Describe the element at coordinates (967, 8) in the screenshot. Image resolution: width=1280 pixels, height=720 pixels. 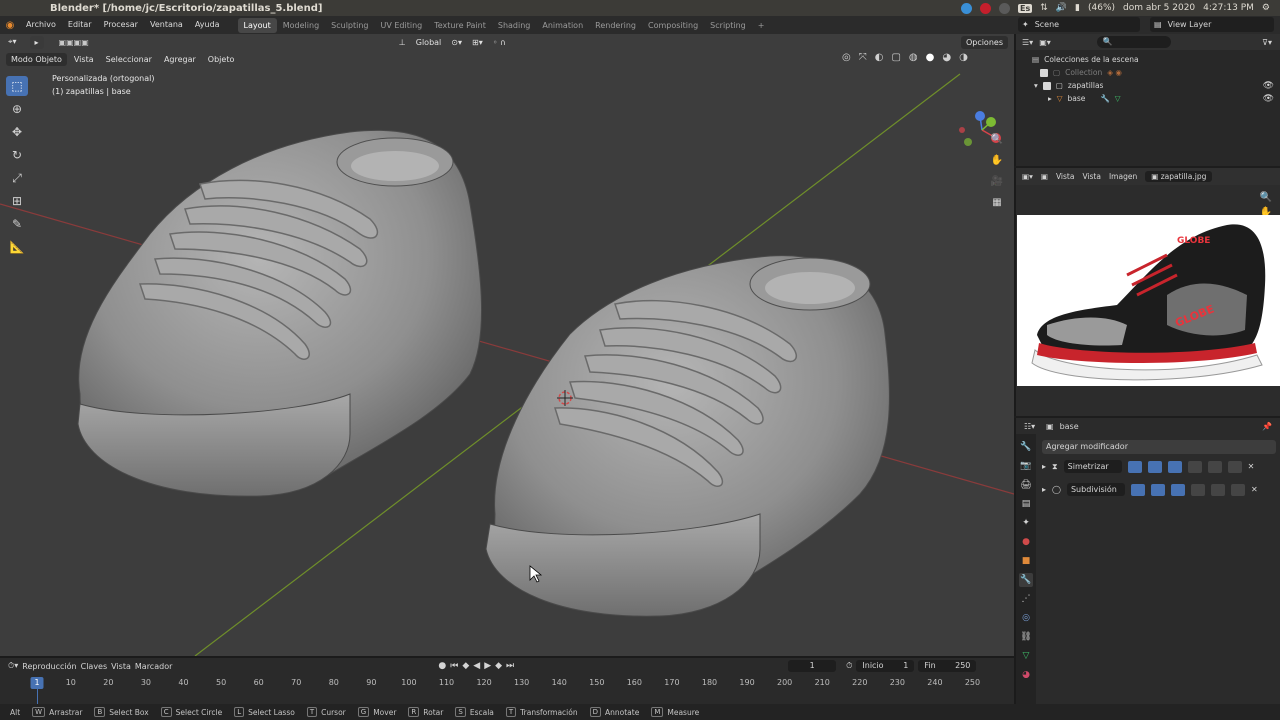
I see `dropbox-icon` at that location.